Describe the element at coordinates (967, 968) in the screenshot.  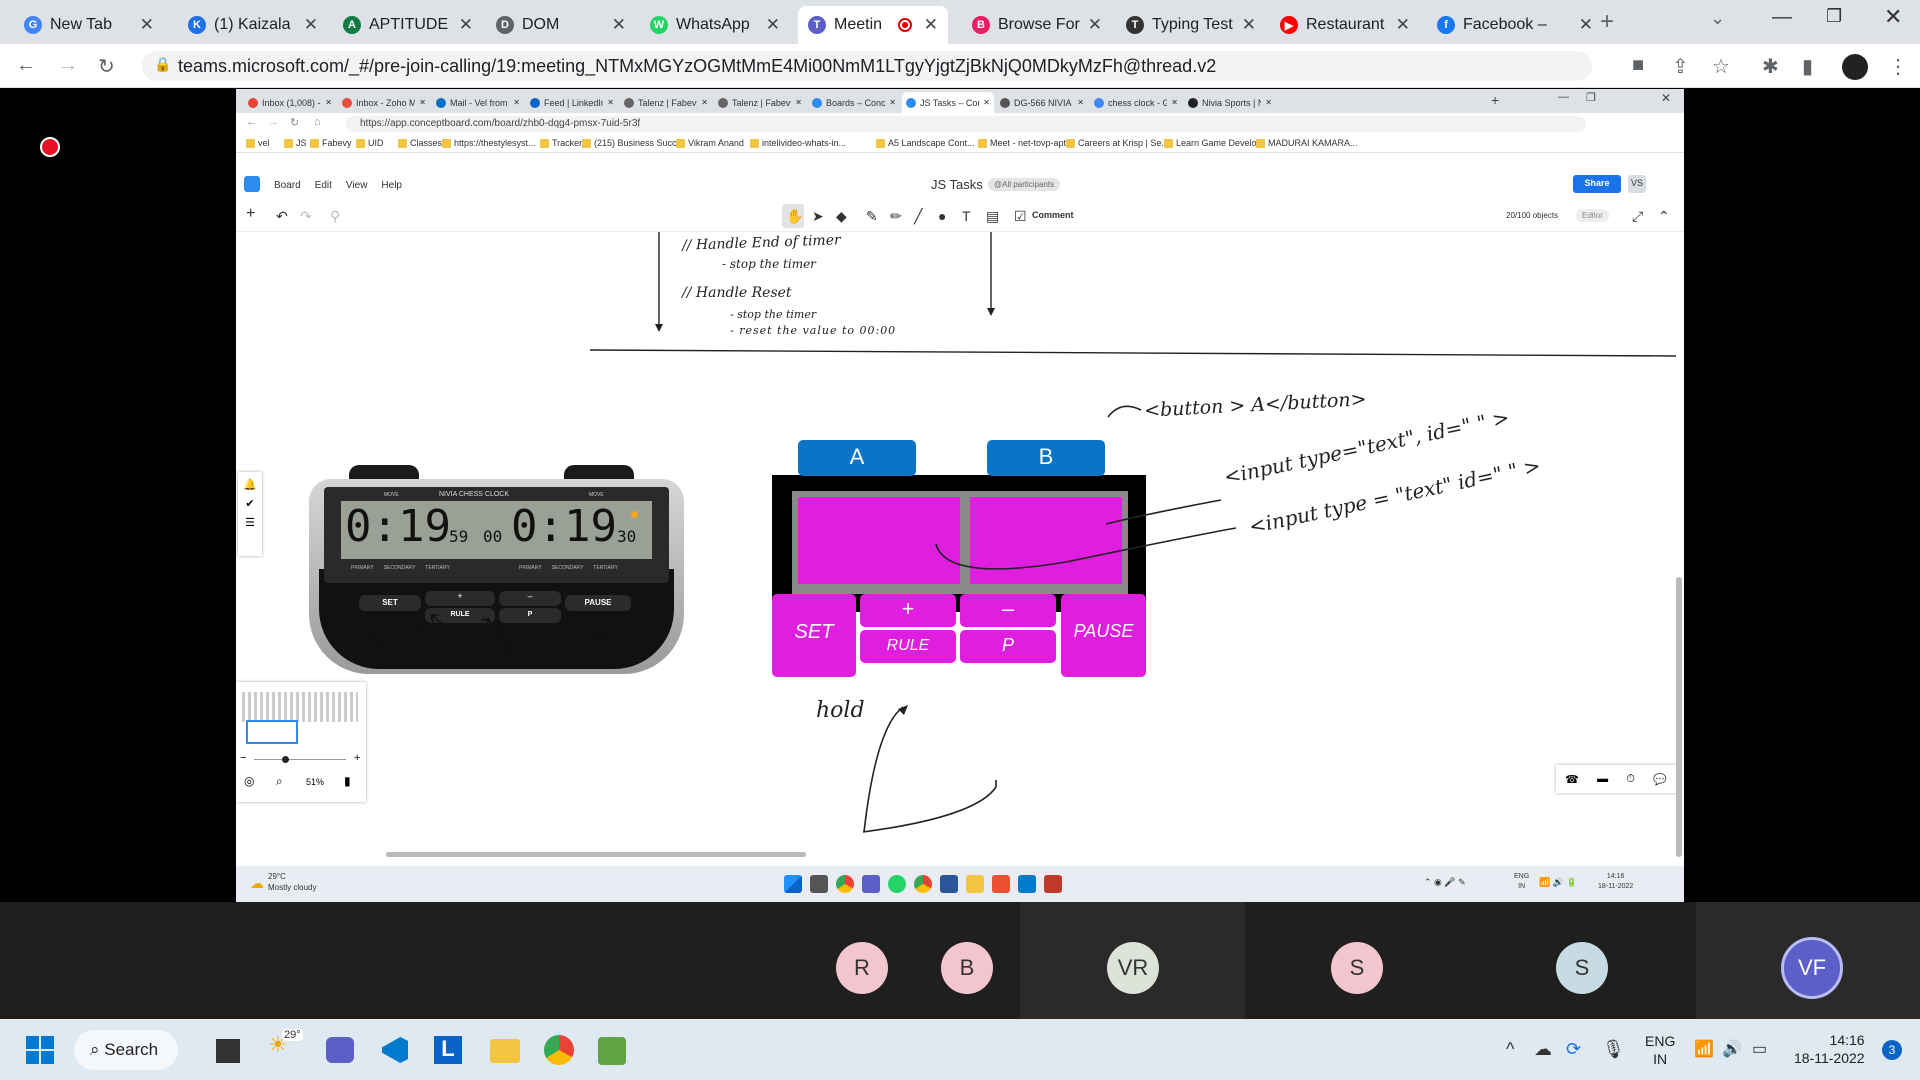
I see `participant-avatar: B` at that location.